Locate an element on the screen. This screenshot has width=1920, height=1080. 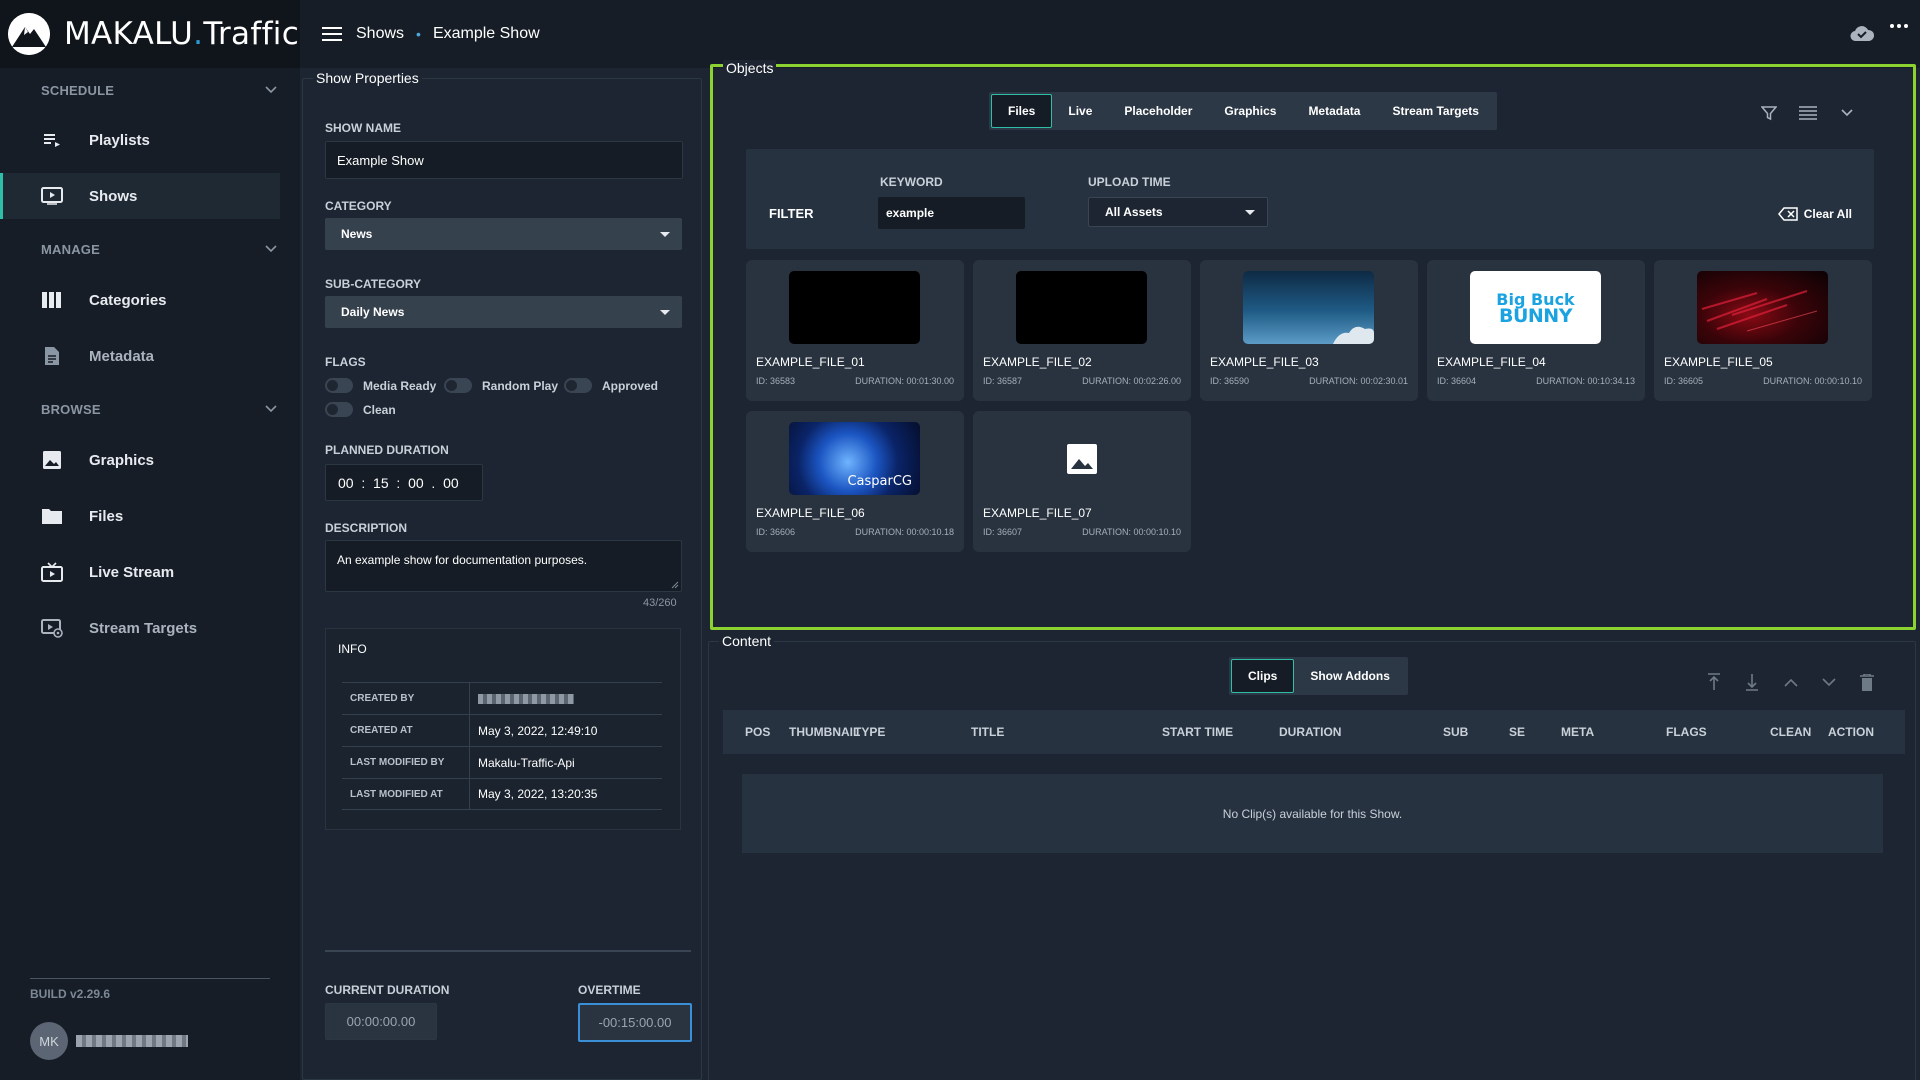
move-to-bottom-icon is located at coordinates (1752, 682).